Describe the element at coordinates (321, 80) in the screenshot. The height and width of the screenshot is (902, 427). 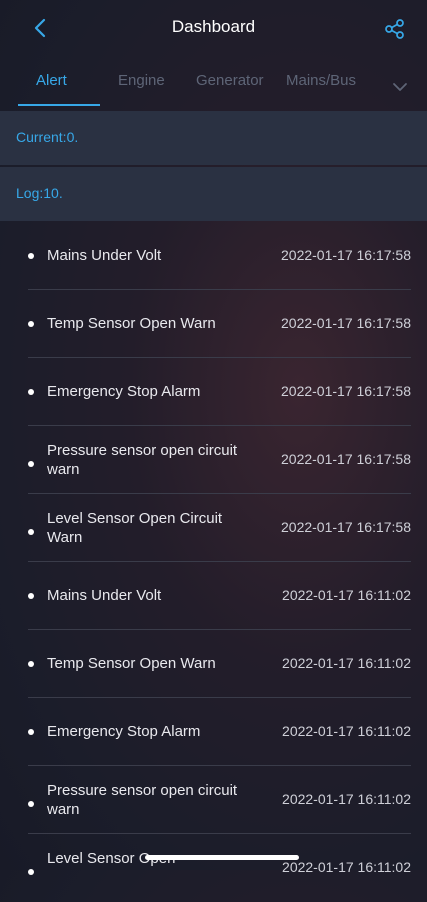
I see `tab-mains-bus: Mains/Bus` at that location.